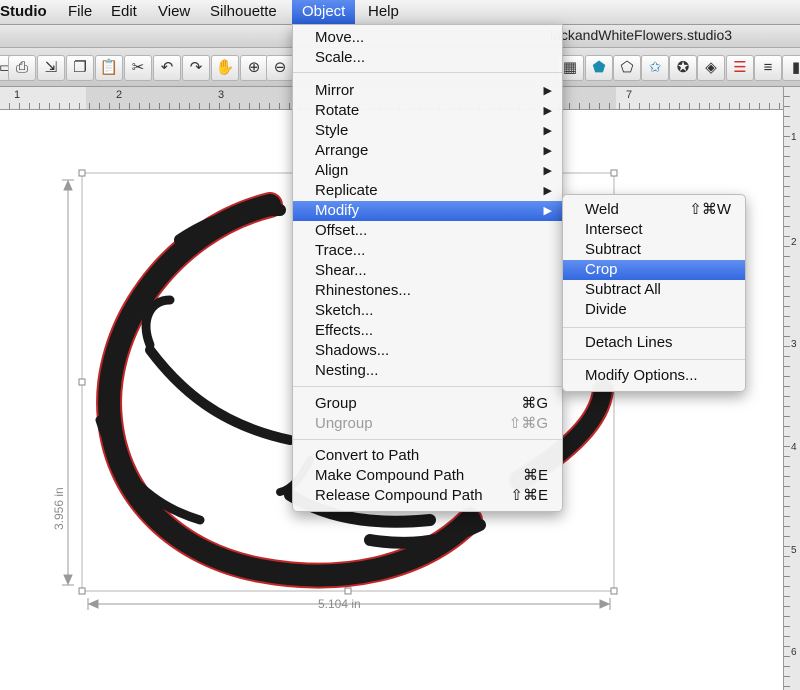  I want to click on document-title: lackandWhiteFlowers.studio3, so click(641, 35).